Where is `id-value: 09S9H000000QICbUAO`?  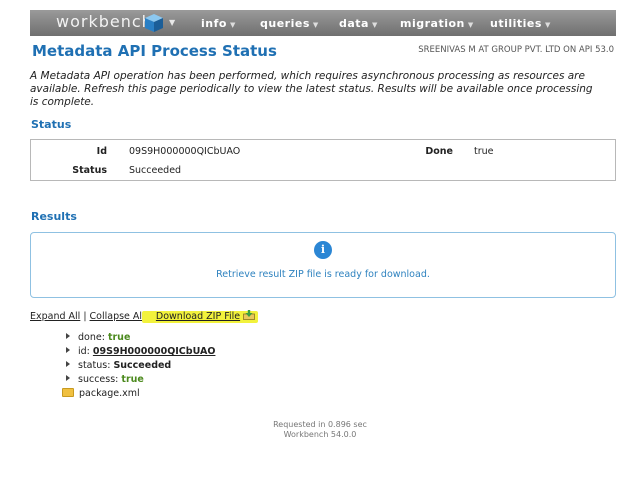 id-value: 09S9H000000QICbUAO is located at coordinates (185, 151).